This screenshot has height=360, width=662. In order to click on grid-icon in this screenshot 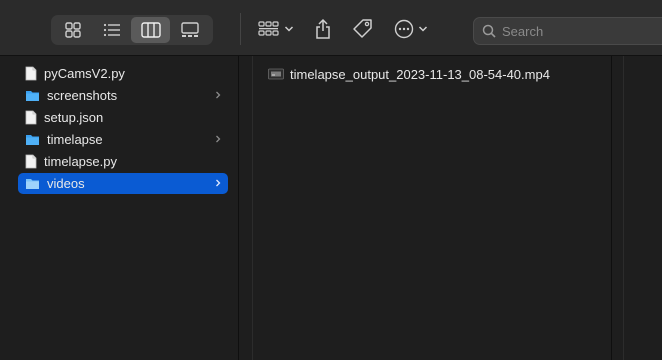, I will do `click(72, 30)`.